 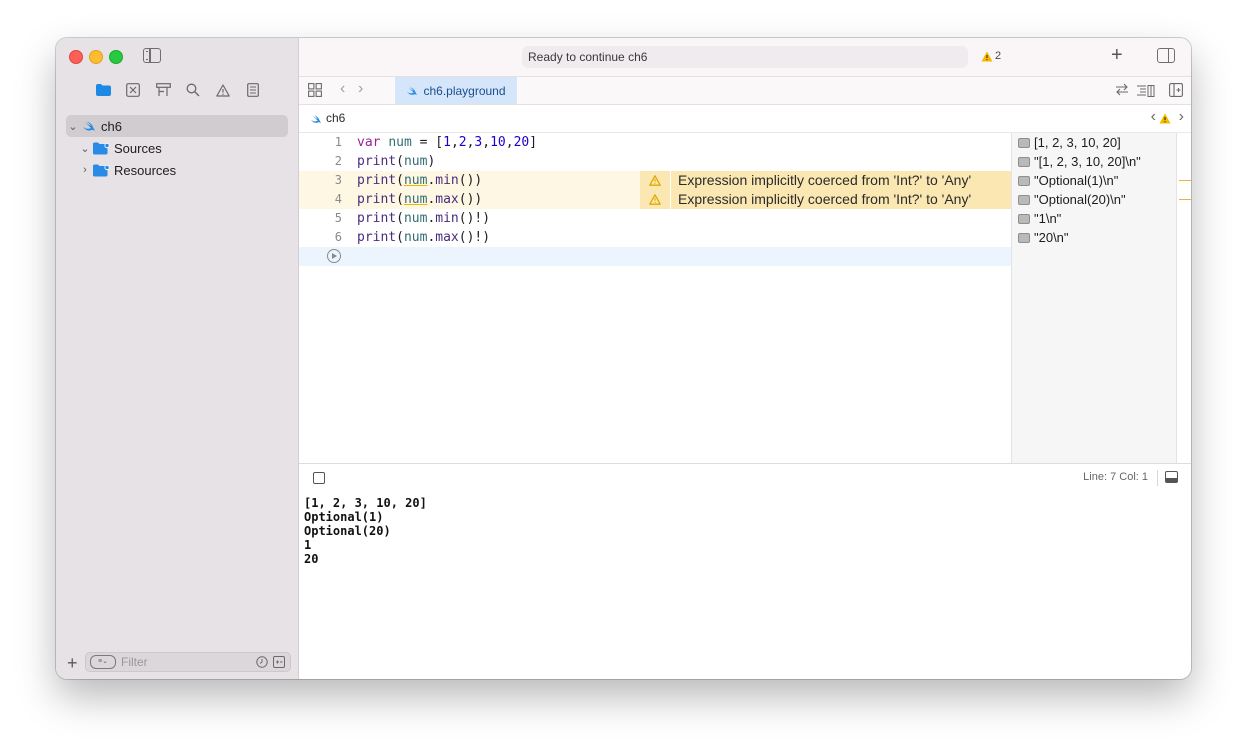 What do you see at coordinates (85, 170) in the screenshot?
I see `chevron-right-icon: ›` at bounding box center [85, 170].